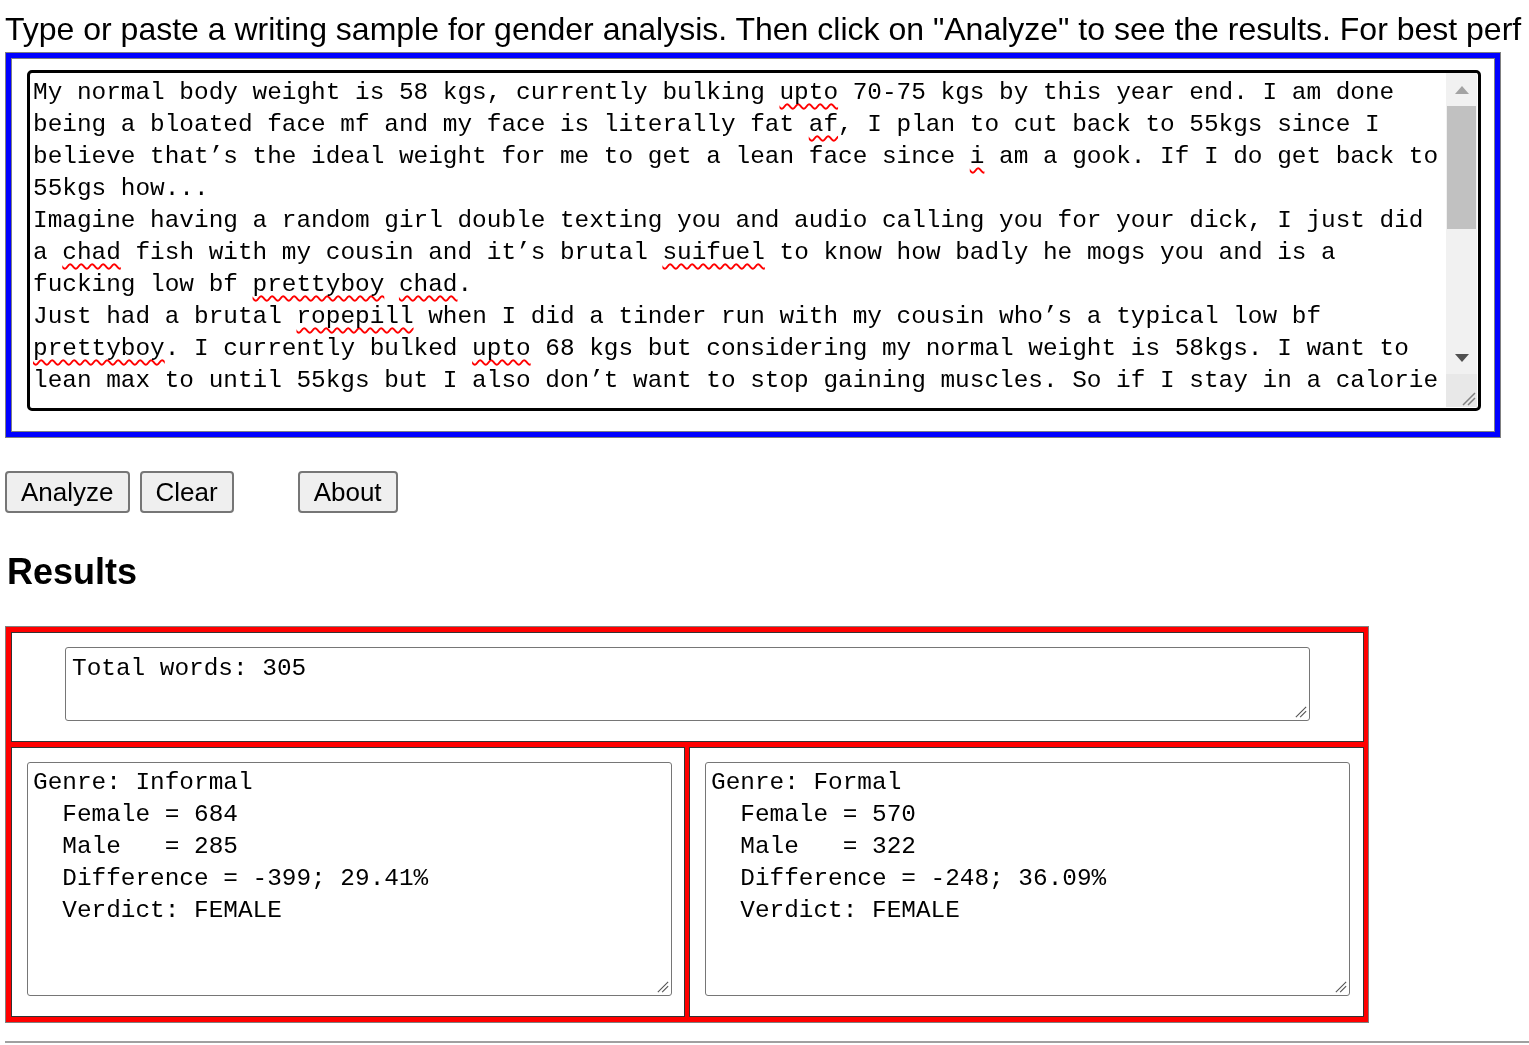 The width and height of the screenshot is (1529, 1045). I want to click on action-button: Analyze, so click(67, 492).